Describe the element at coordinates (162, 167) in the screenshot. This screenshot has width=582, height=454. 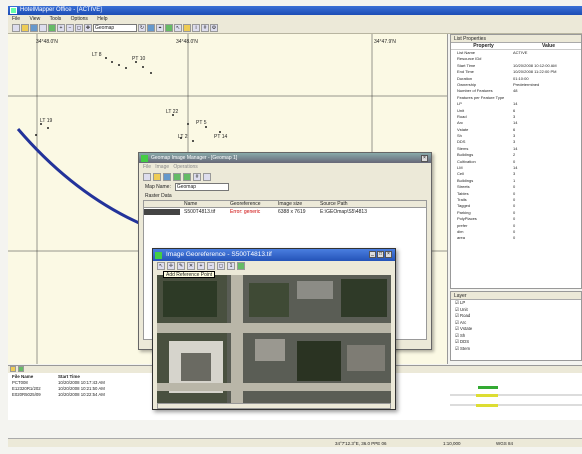
I see `menu-image: Image` at that location.